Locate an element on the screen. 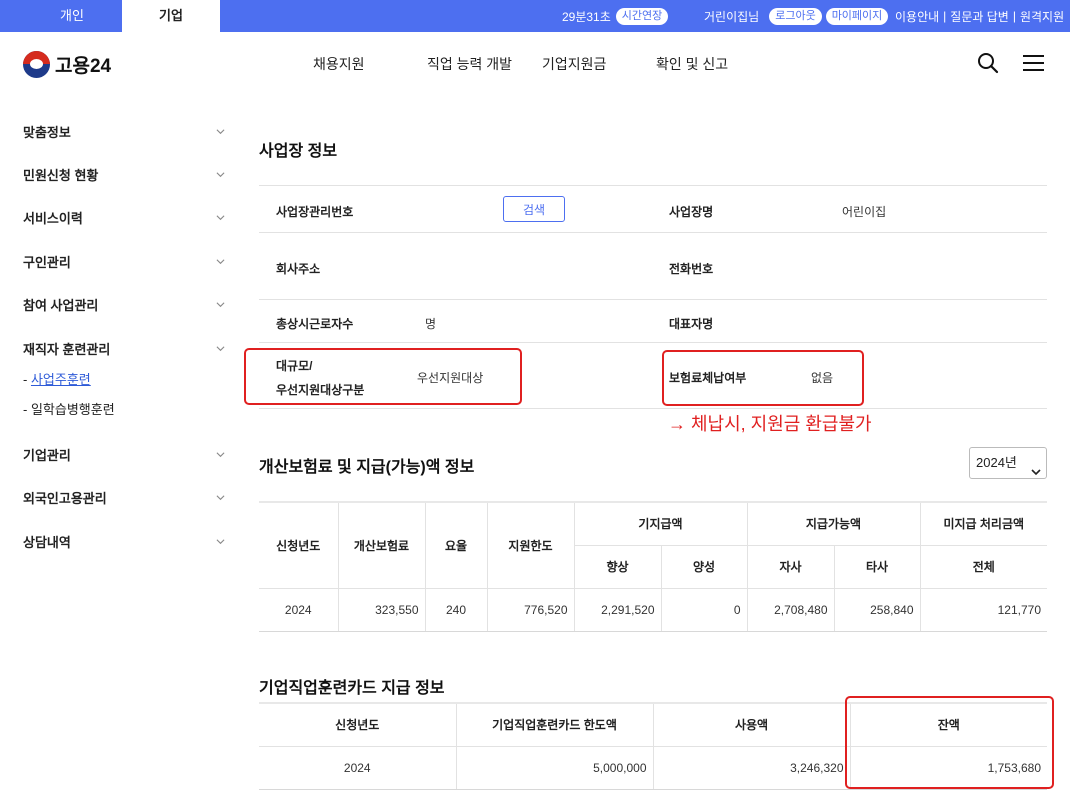  sidebar-subitem-work-study: - 일학습병행훈련 is located at coordinates (69, 408).